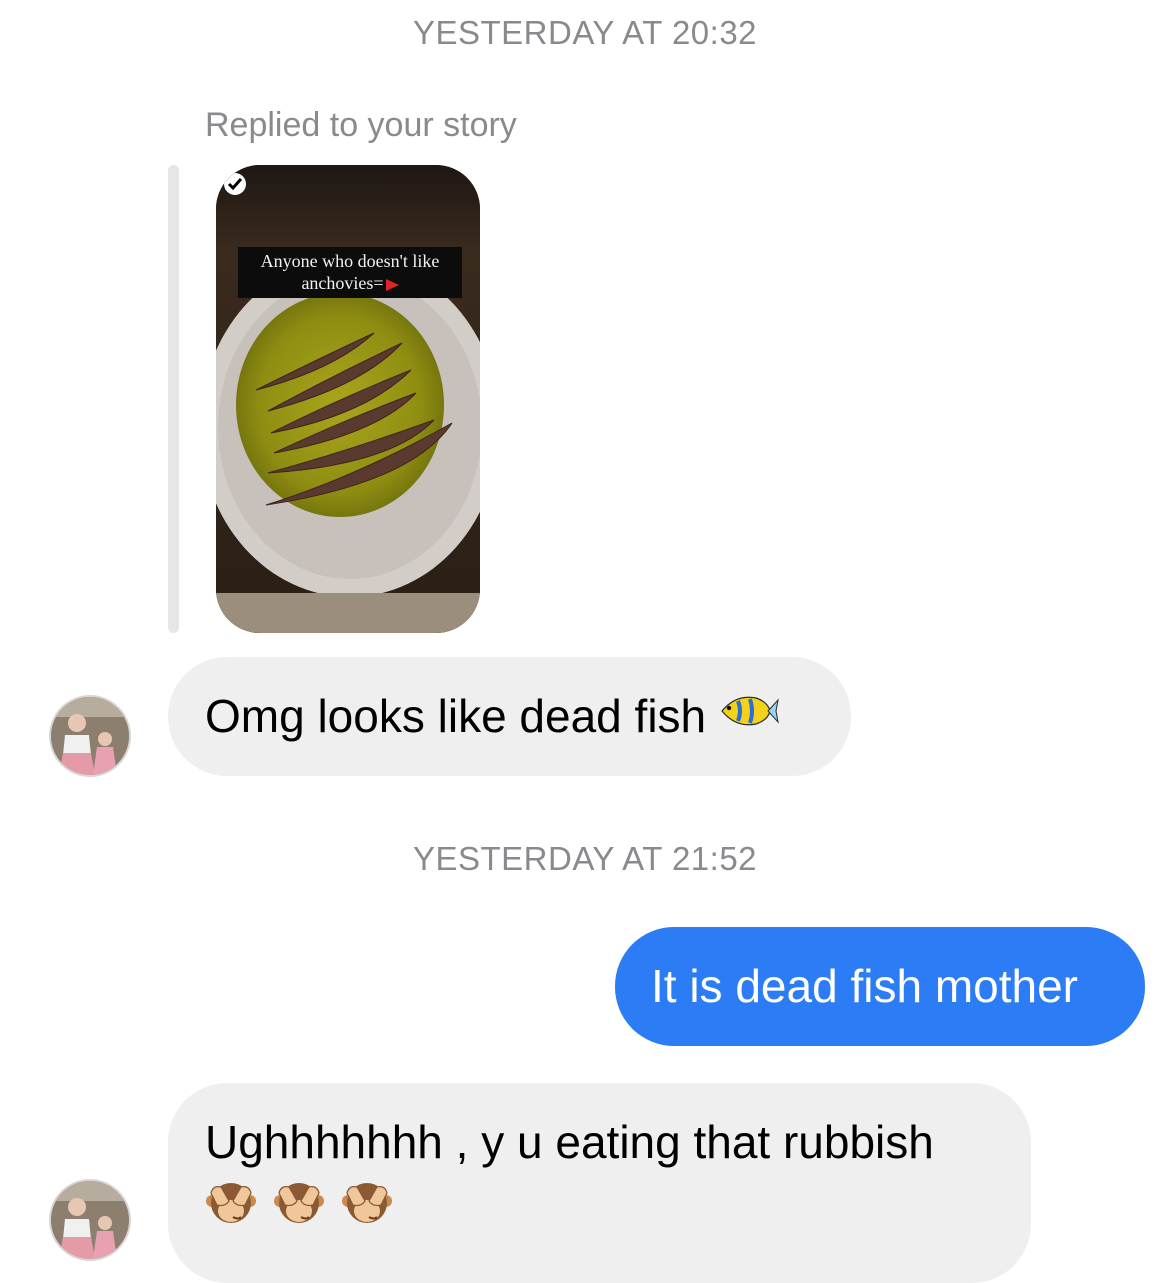  What do you see at coordinates (342, 283) in the screenshot?
I see `story-caption-line-2: anchovies=` at bounding box center [342, 283].